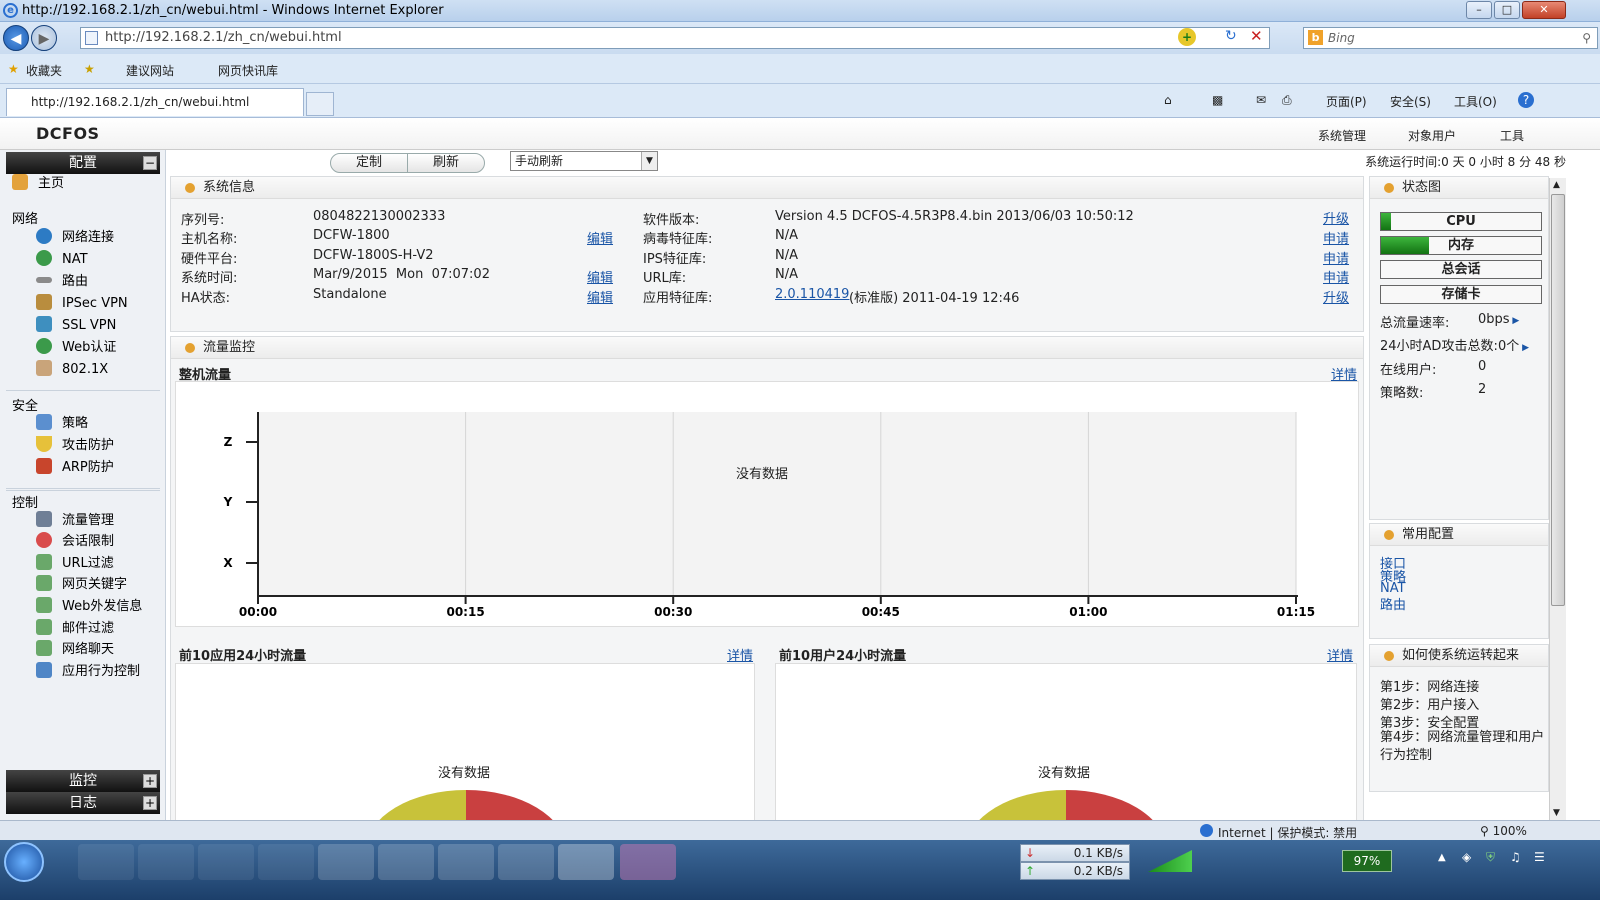 The width and height of the screenshot is (1600, 900). What do you see at coordinates (1463, 747) in the screenshot?
I see `howto-step-4: 第4步：网络流量管理和用户行为控制` at bounding box center [1463, 747].